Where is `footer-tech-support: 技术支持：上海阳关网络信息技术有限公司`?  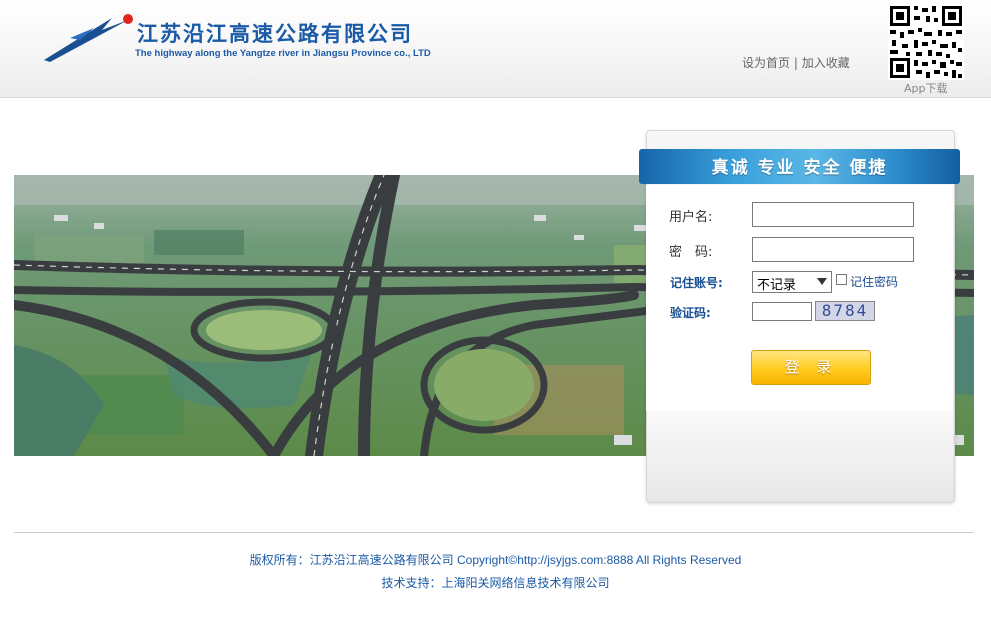
footer-tech-support: 技术支持：上海阳关网络信息技术有限公司 is located at coordinates (495, 583).